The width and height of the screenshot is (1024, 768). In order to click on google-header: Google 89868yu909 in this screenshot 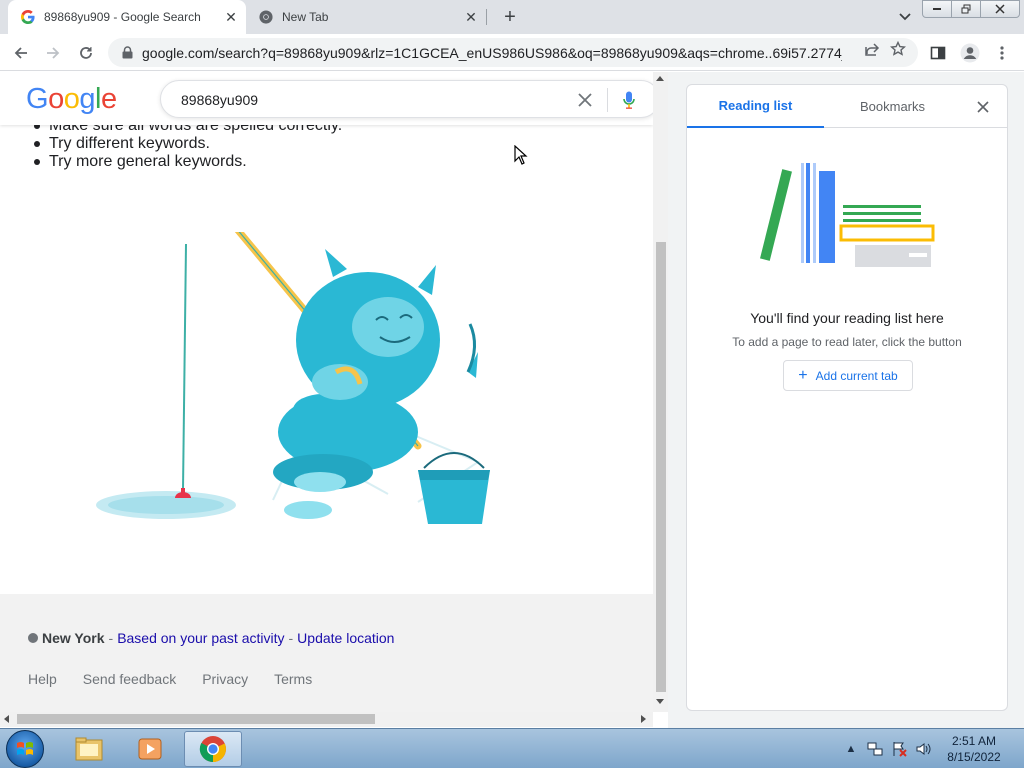, I will do `click(326, 98)`.